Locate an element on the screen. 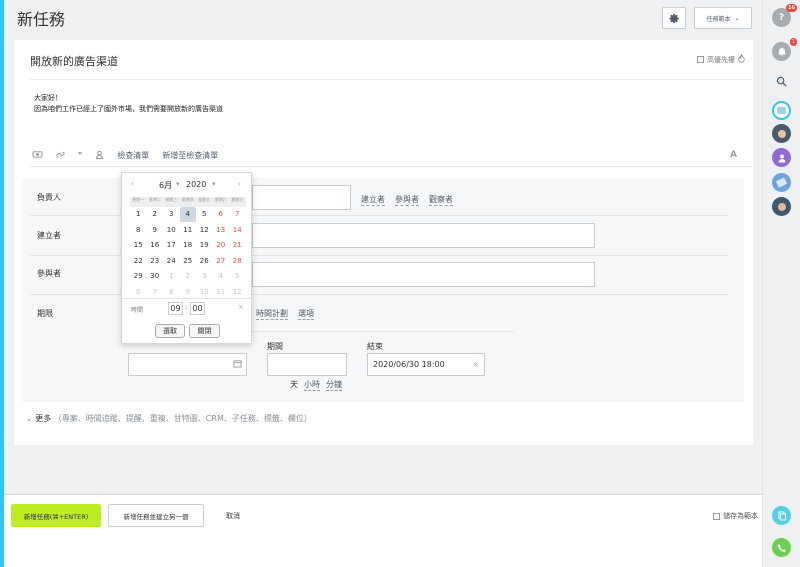 The image size is (800, 567). creator-input is located at coordinates (423, 235).